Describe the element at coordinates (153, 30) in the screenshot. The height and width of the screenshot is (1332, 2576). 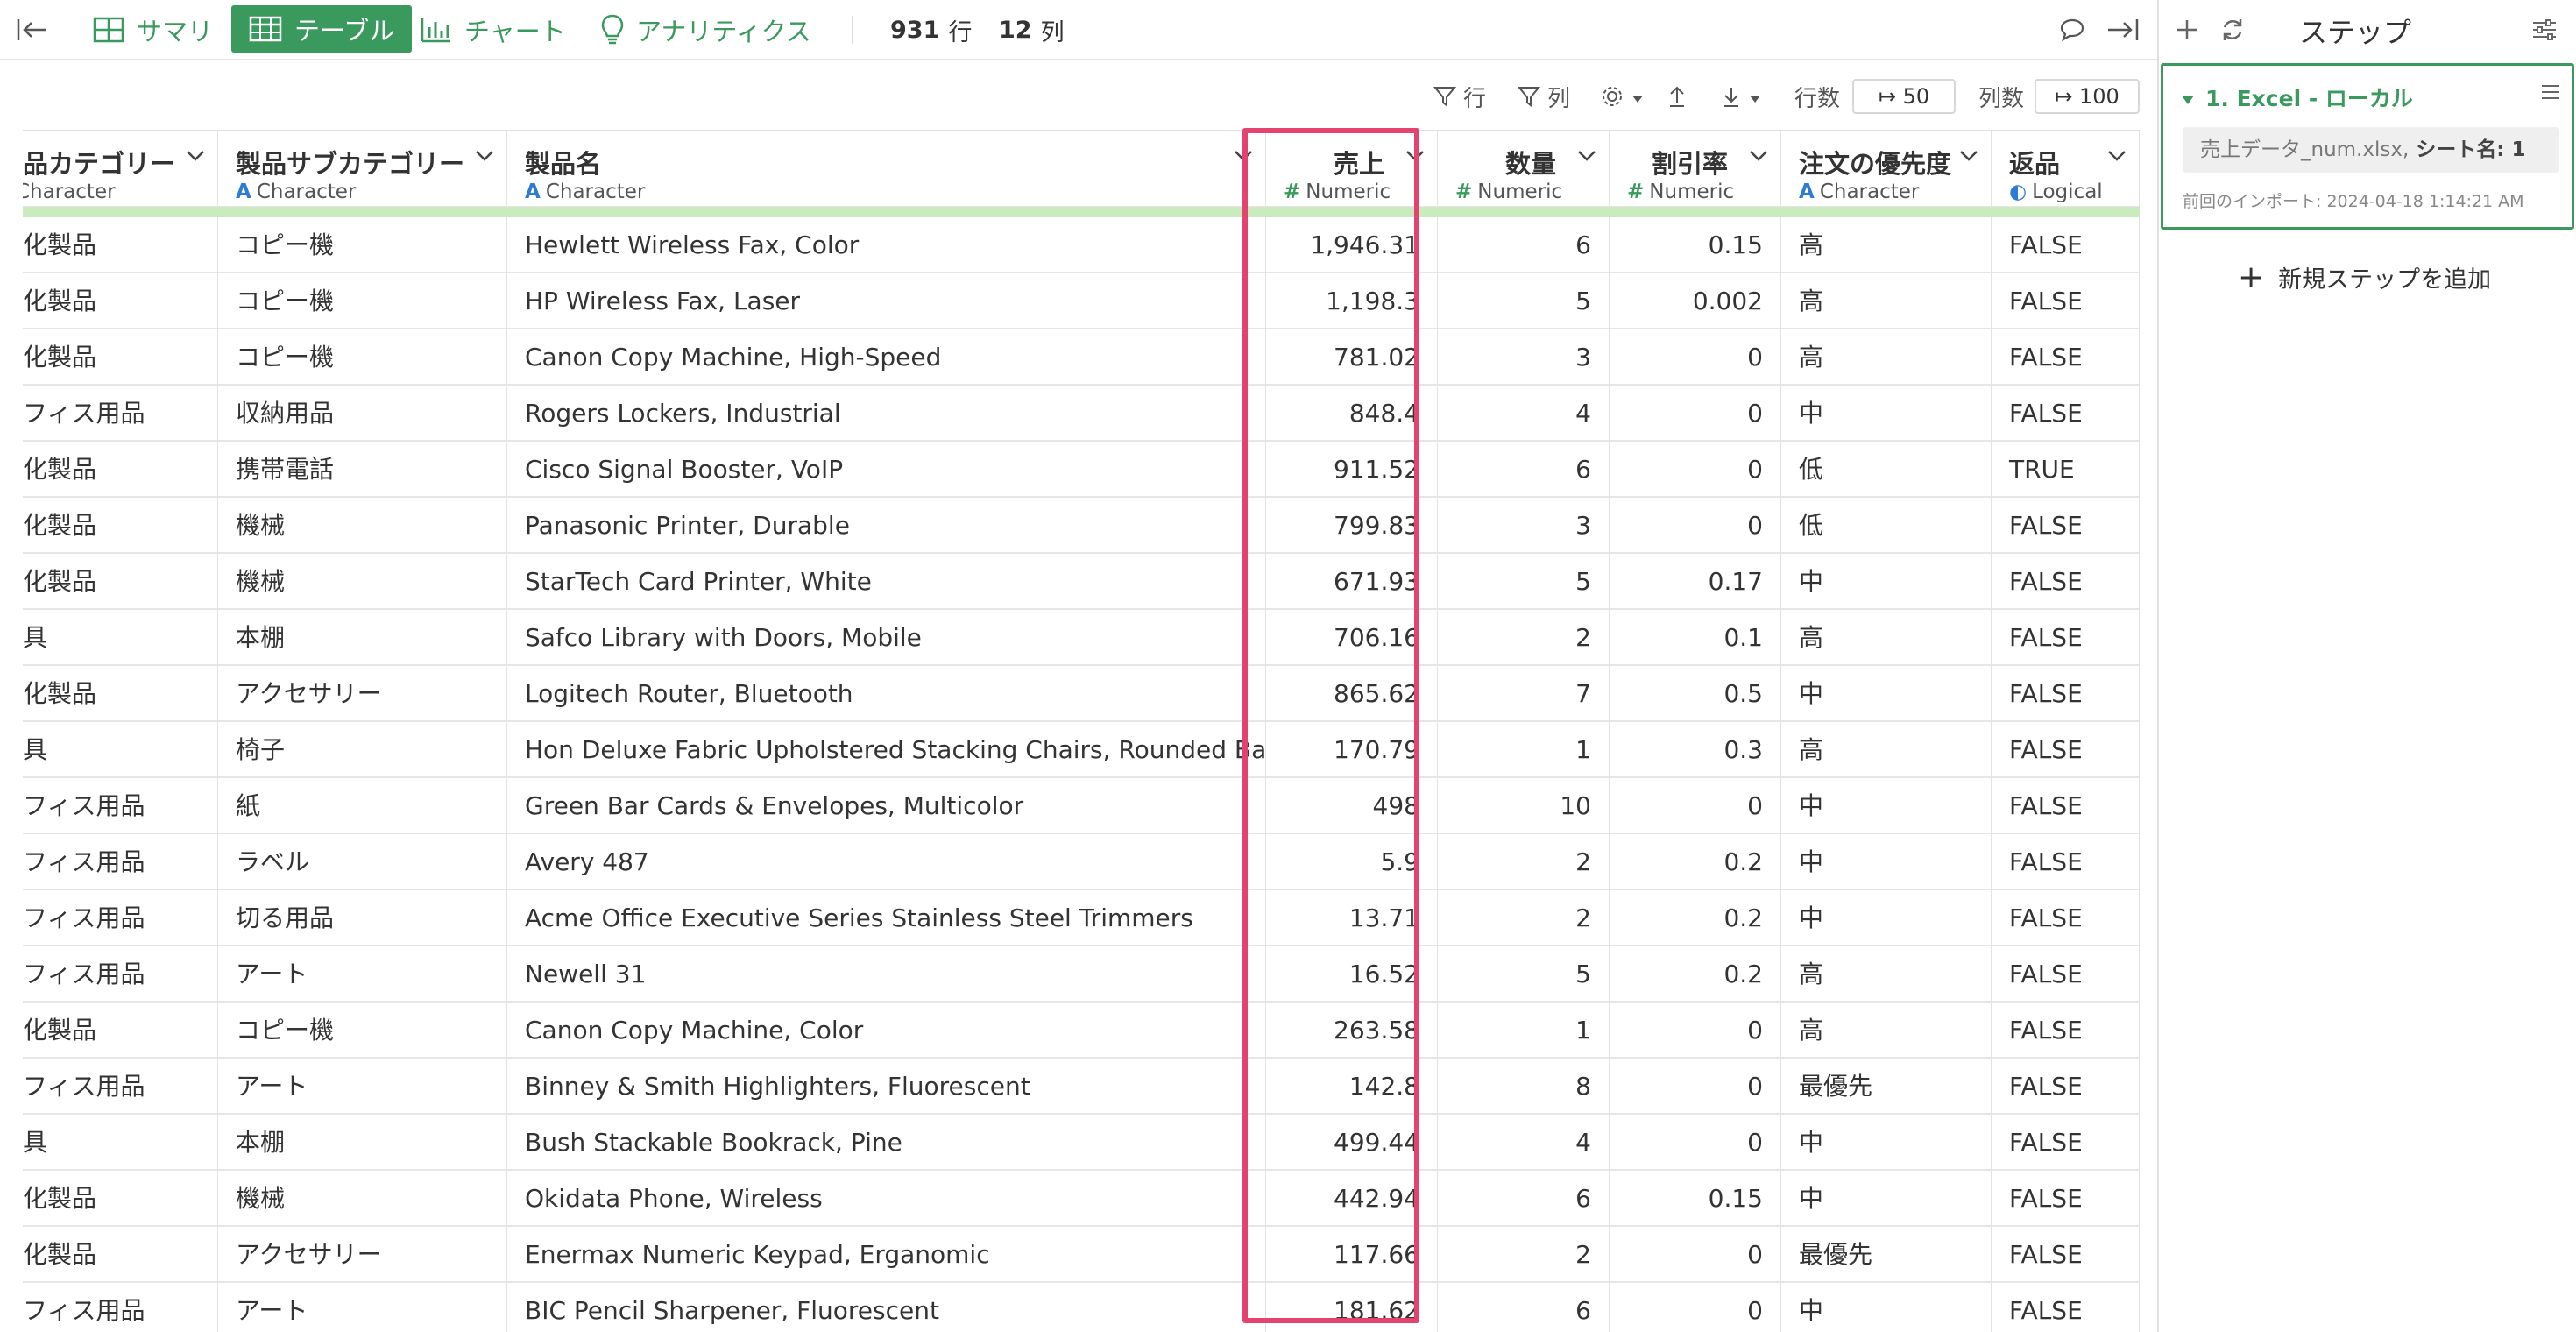
I see `tab-summary: サマリ` at that location.